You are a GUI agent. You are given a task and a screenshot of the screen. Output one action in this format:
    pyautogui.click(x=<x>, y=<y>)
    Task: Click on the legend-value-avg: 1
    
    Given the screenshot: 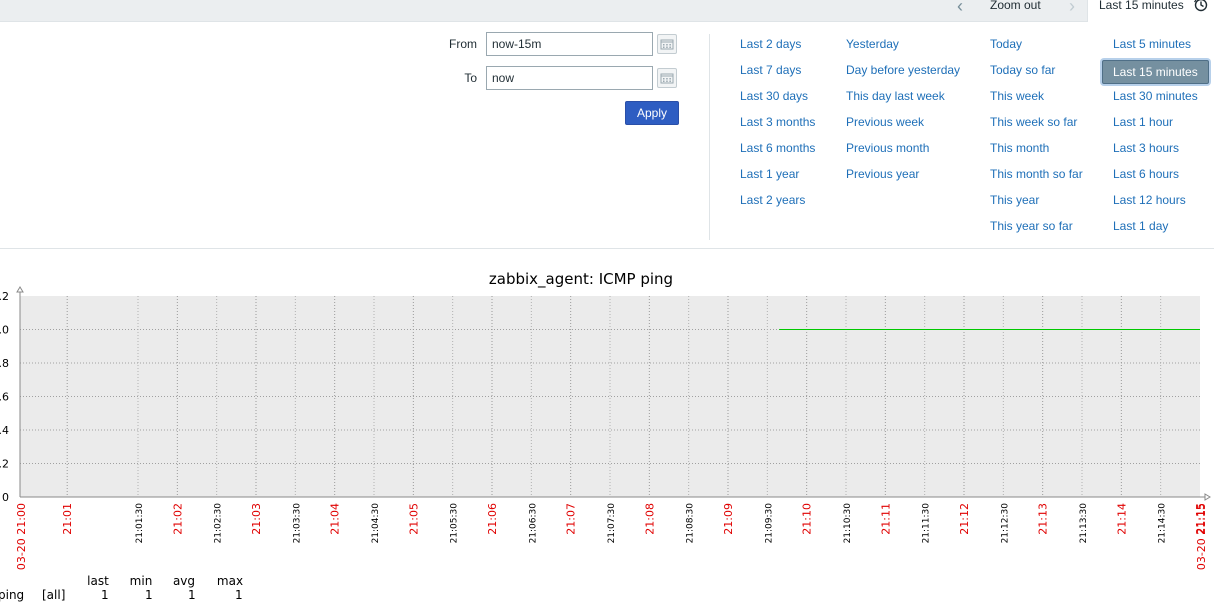 What is the action you would take?
    pyautogui.click(x=192, y=595)
    